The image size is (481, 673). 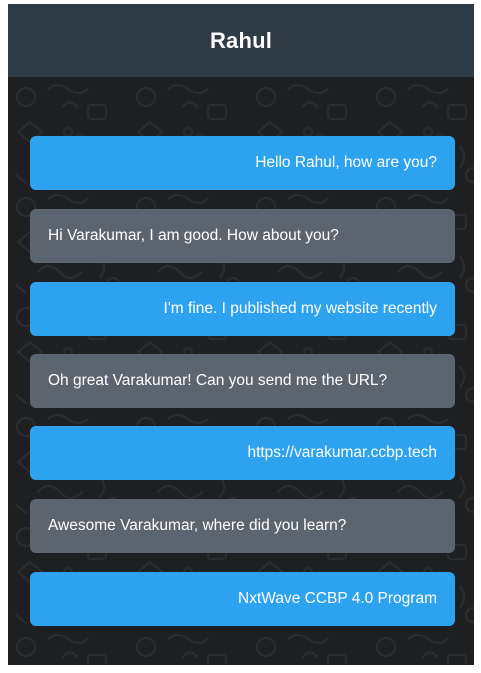 I want to click on message-text: https://varakumar.ccbp.tech, so click(x=342, y=452).